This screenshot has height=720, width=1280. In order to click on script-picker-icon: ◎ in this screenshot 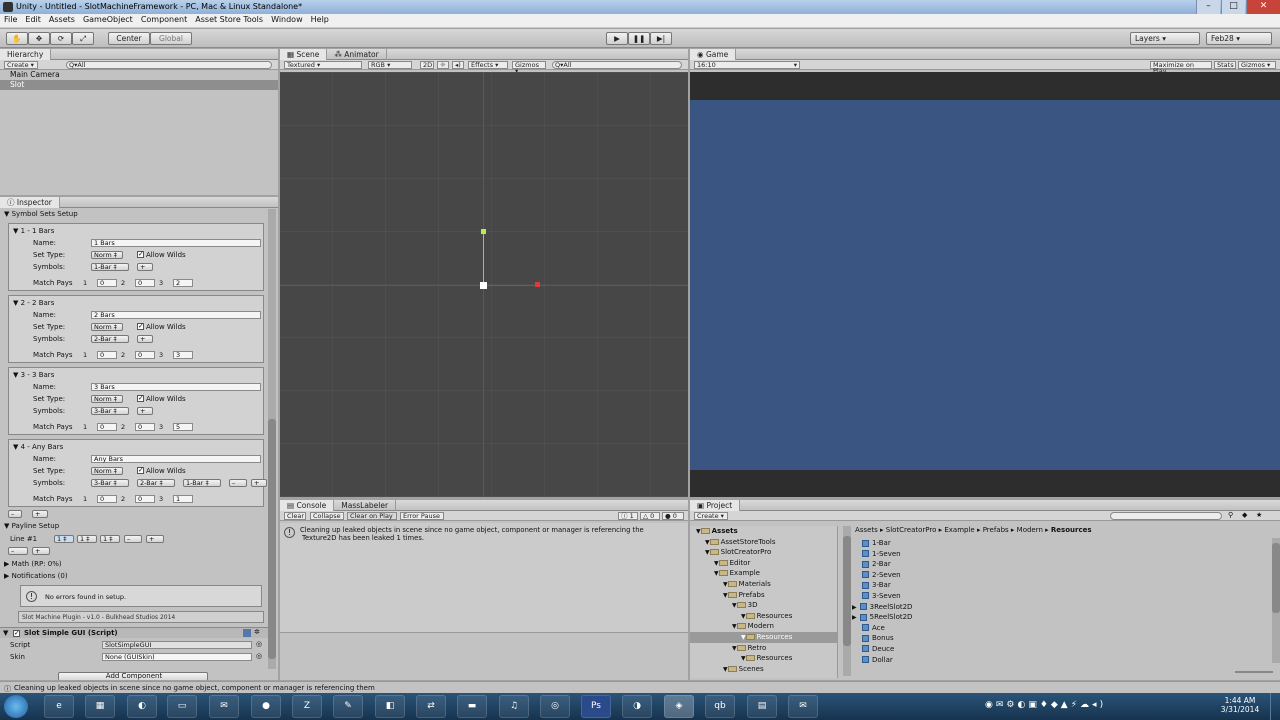, I will do `click(259, 644)`.